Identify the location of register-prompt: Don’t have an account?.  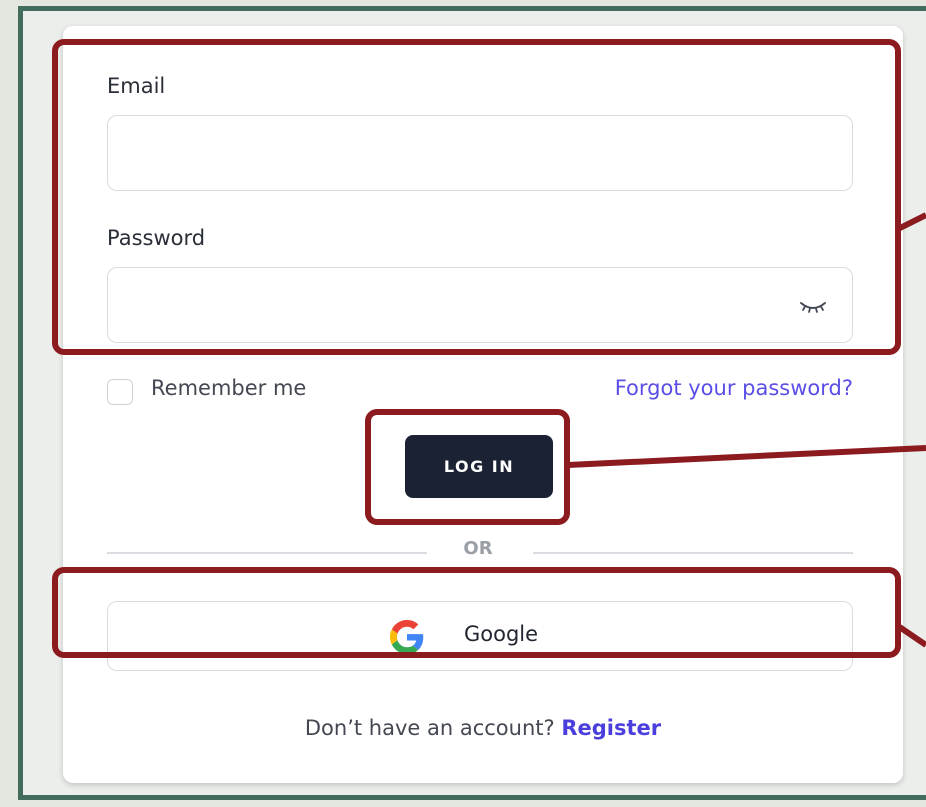
(429, 728).